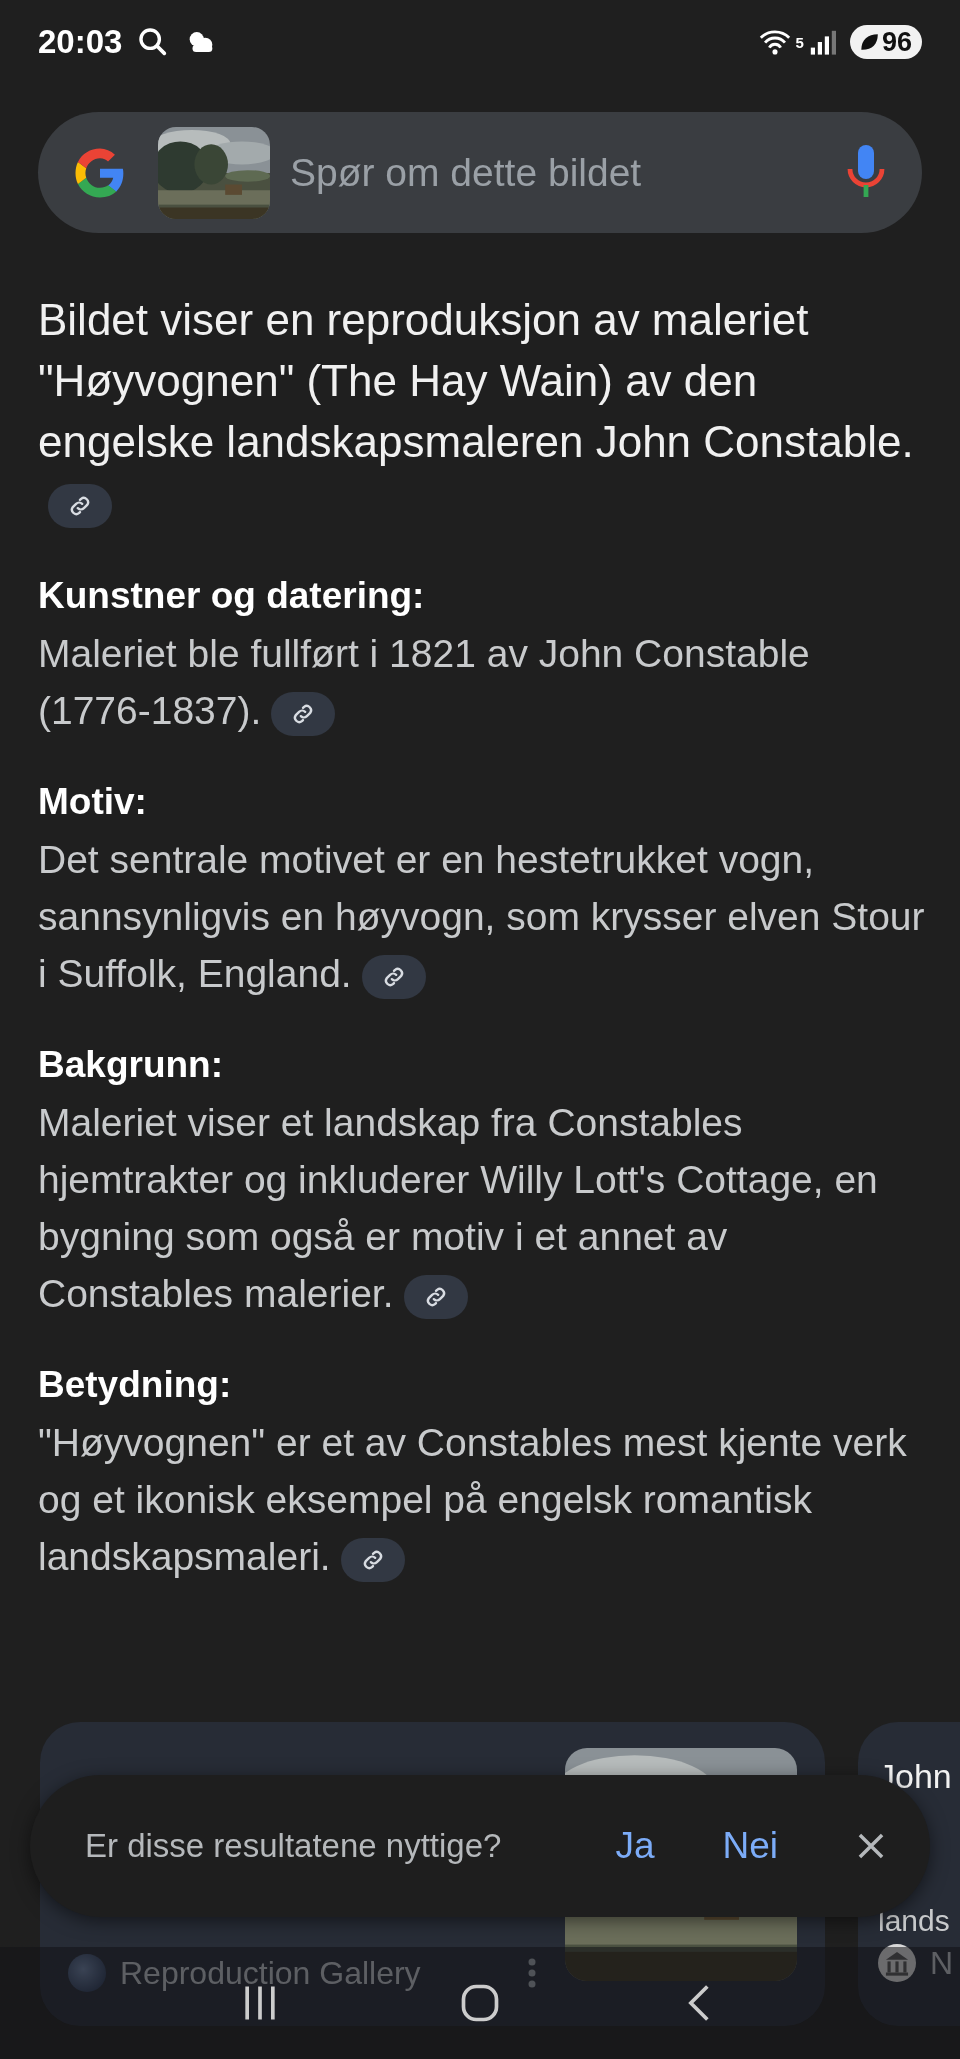 The image size is (960, 2059). I want to click on status-time: 20:03, so click(80, 42).